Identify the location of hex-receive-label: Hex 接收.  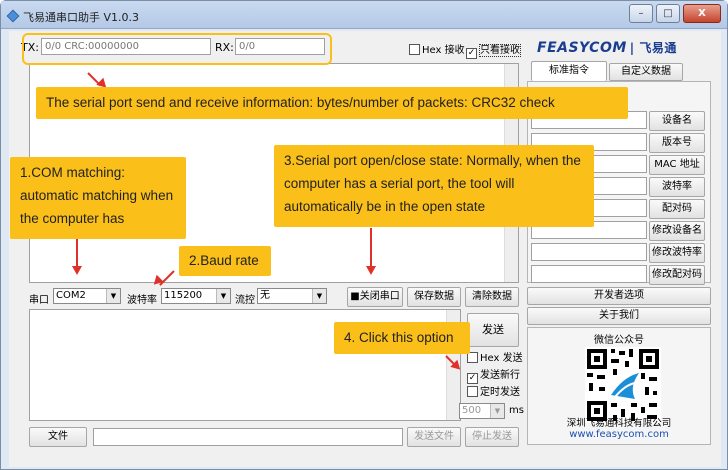
(443, 50).